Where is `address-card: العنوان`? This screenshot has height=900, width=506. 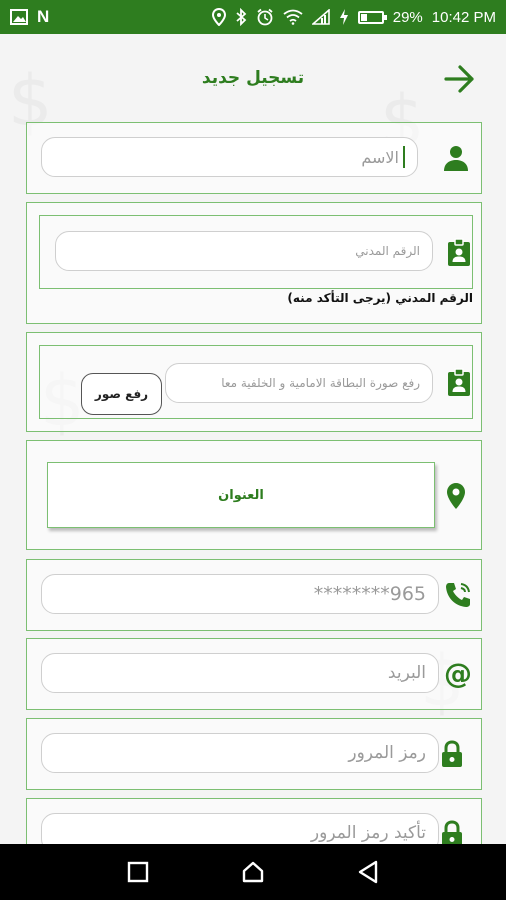
address-card: العنوان is located at coordinates (254, 495).